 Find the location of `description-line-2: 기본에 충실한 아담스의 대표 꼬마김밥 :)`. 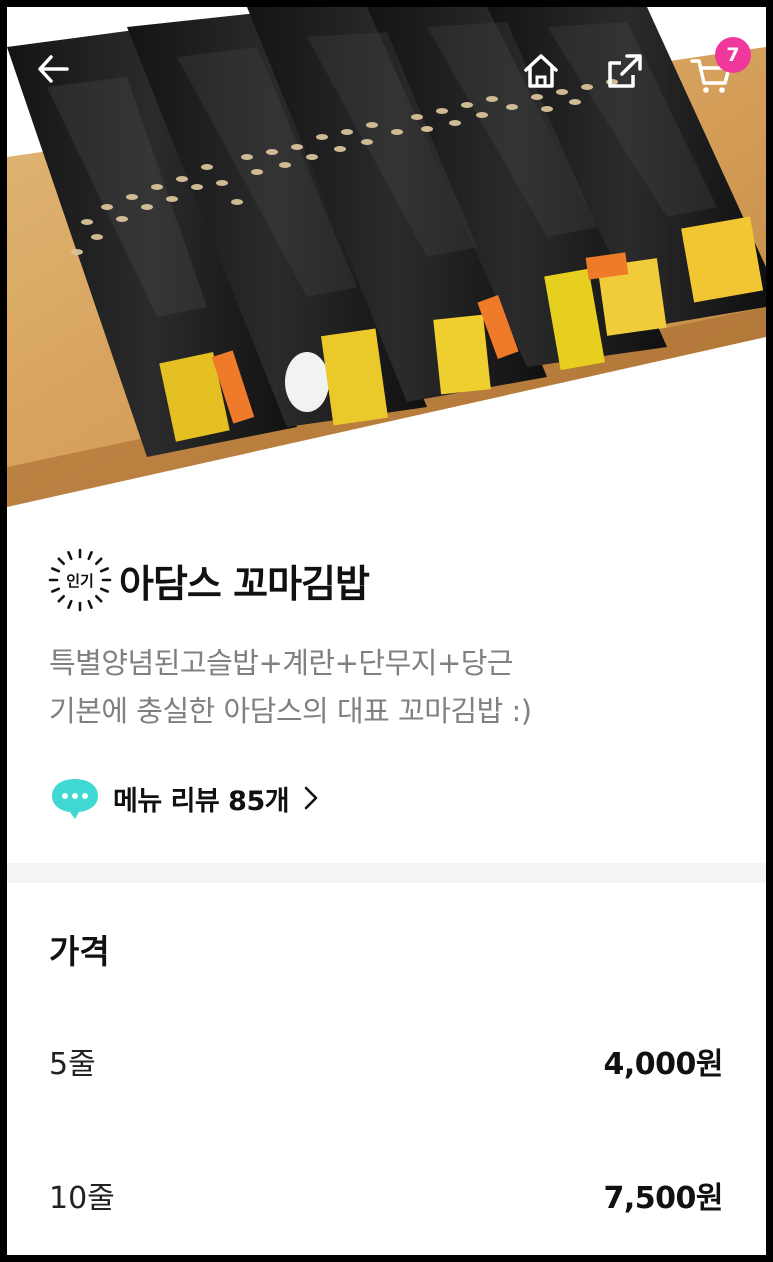

description-line-2: 기본에 충실한 아담스의 대표 꼬마김밥 :) is located at coordinates (290, 711).